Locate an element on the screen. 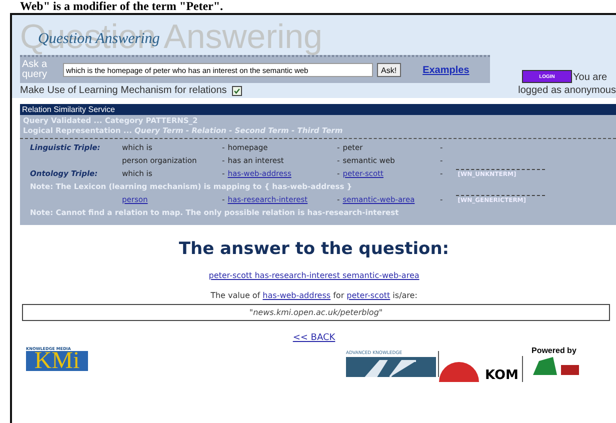  term-link: peter-scott is located at coordinates (368, 295).